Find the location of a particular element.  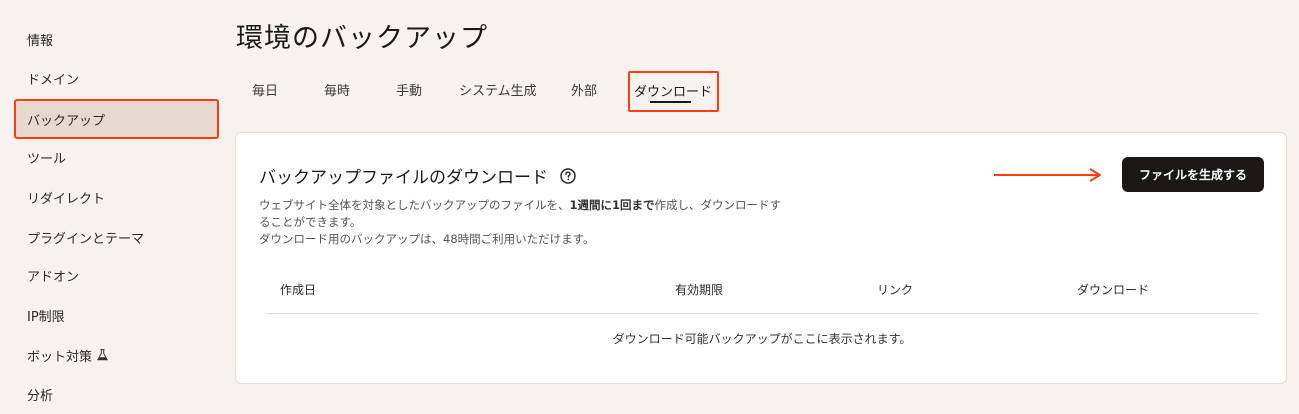

sidebar-item-label: バックアップ is located at coordinates (66, 121).